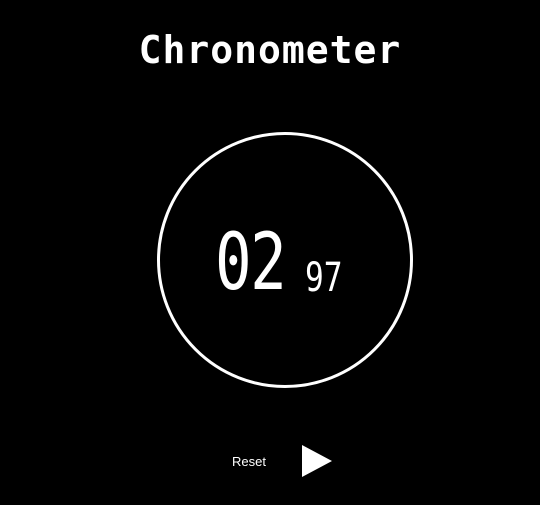  Describe the element at coordinates (324, 278) in the screenshot. I see `timer-hundredths: 97` at that location.